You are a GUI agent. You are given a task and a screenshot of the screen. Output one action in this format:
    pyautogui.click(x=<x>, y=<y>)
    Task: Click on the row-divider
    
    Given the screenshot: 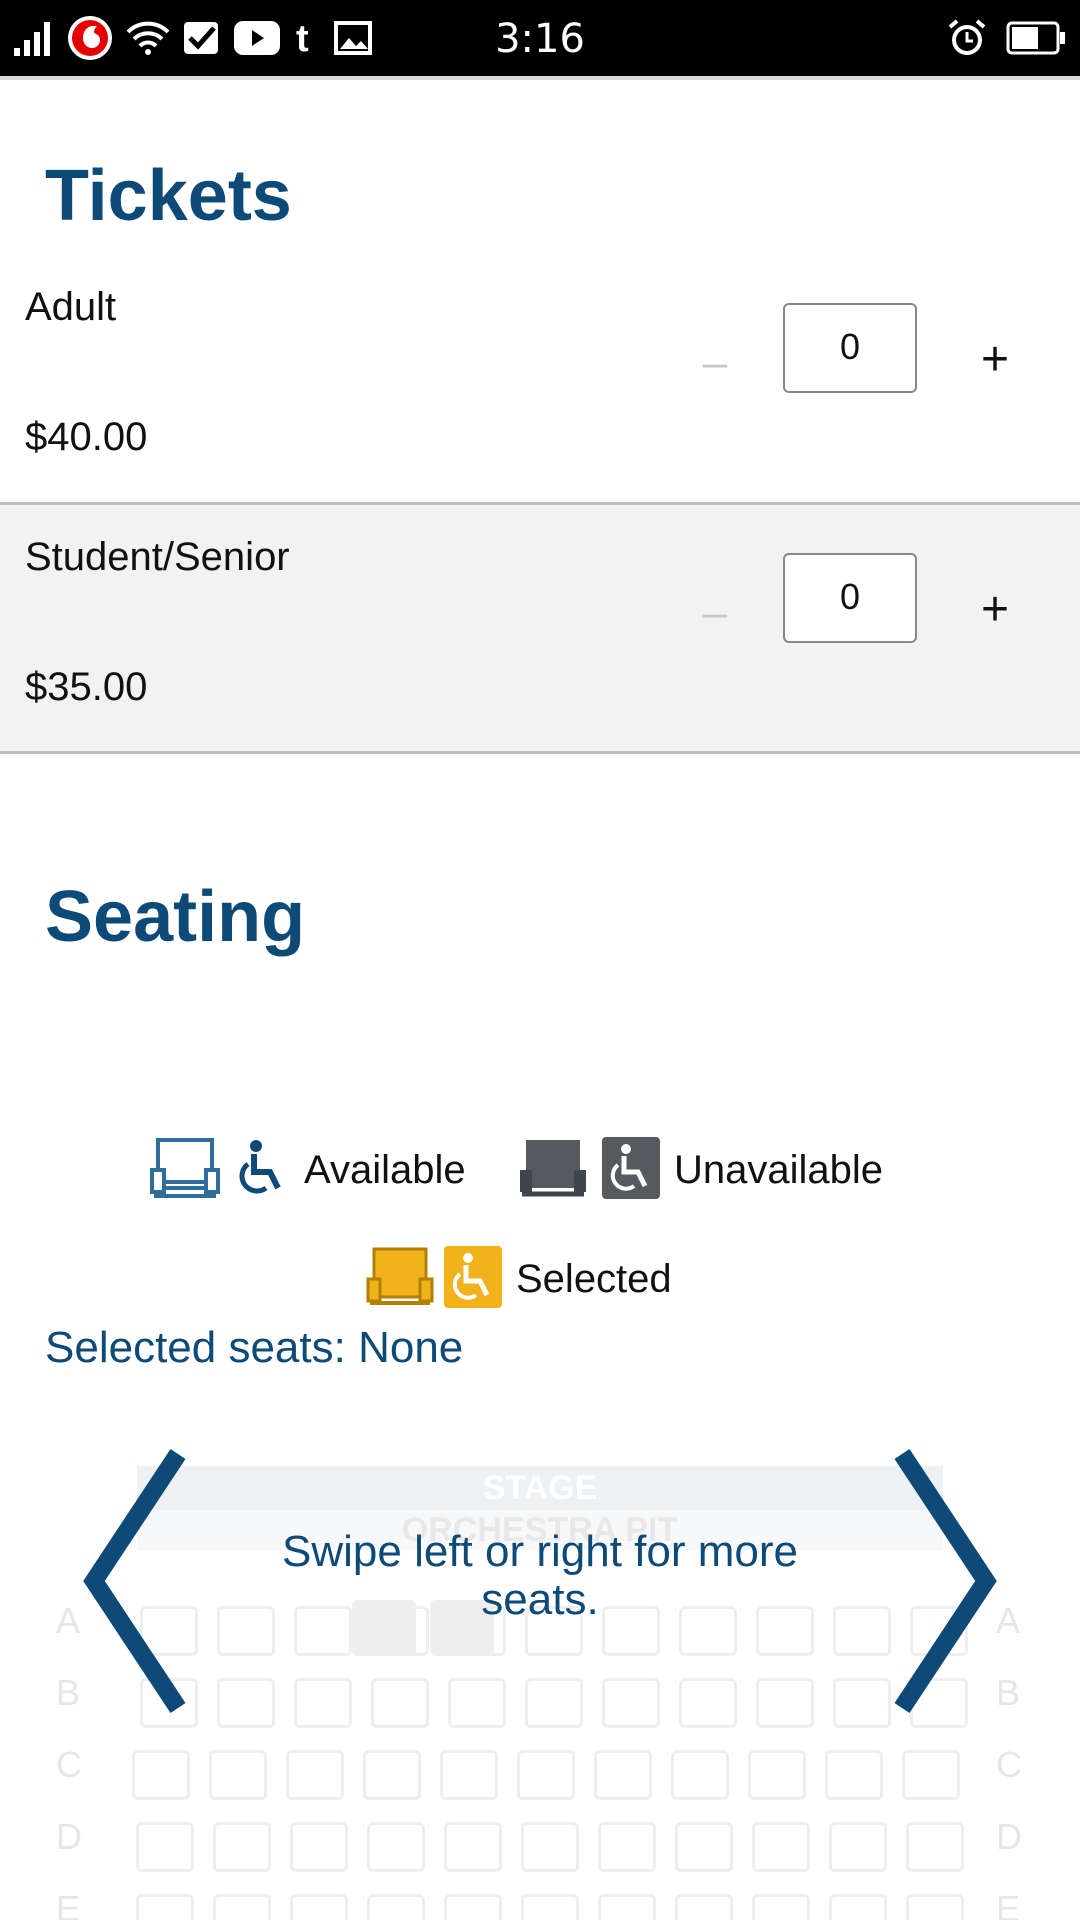 What is the action you would take?
    pyautogui.click(x=540, y=752)
    